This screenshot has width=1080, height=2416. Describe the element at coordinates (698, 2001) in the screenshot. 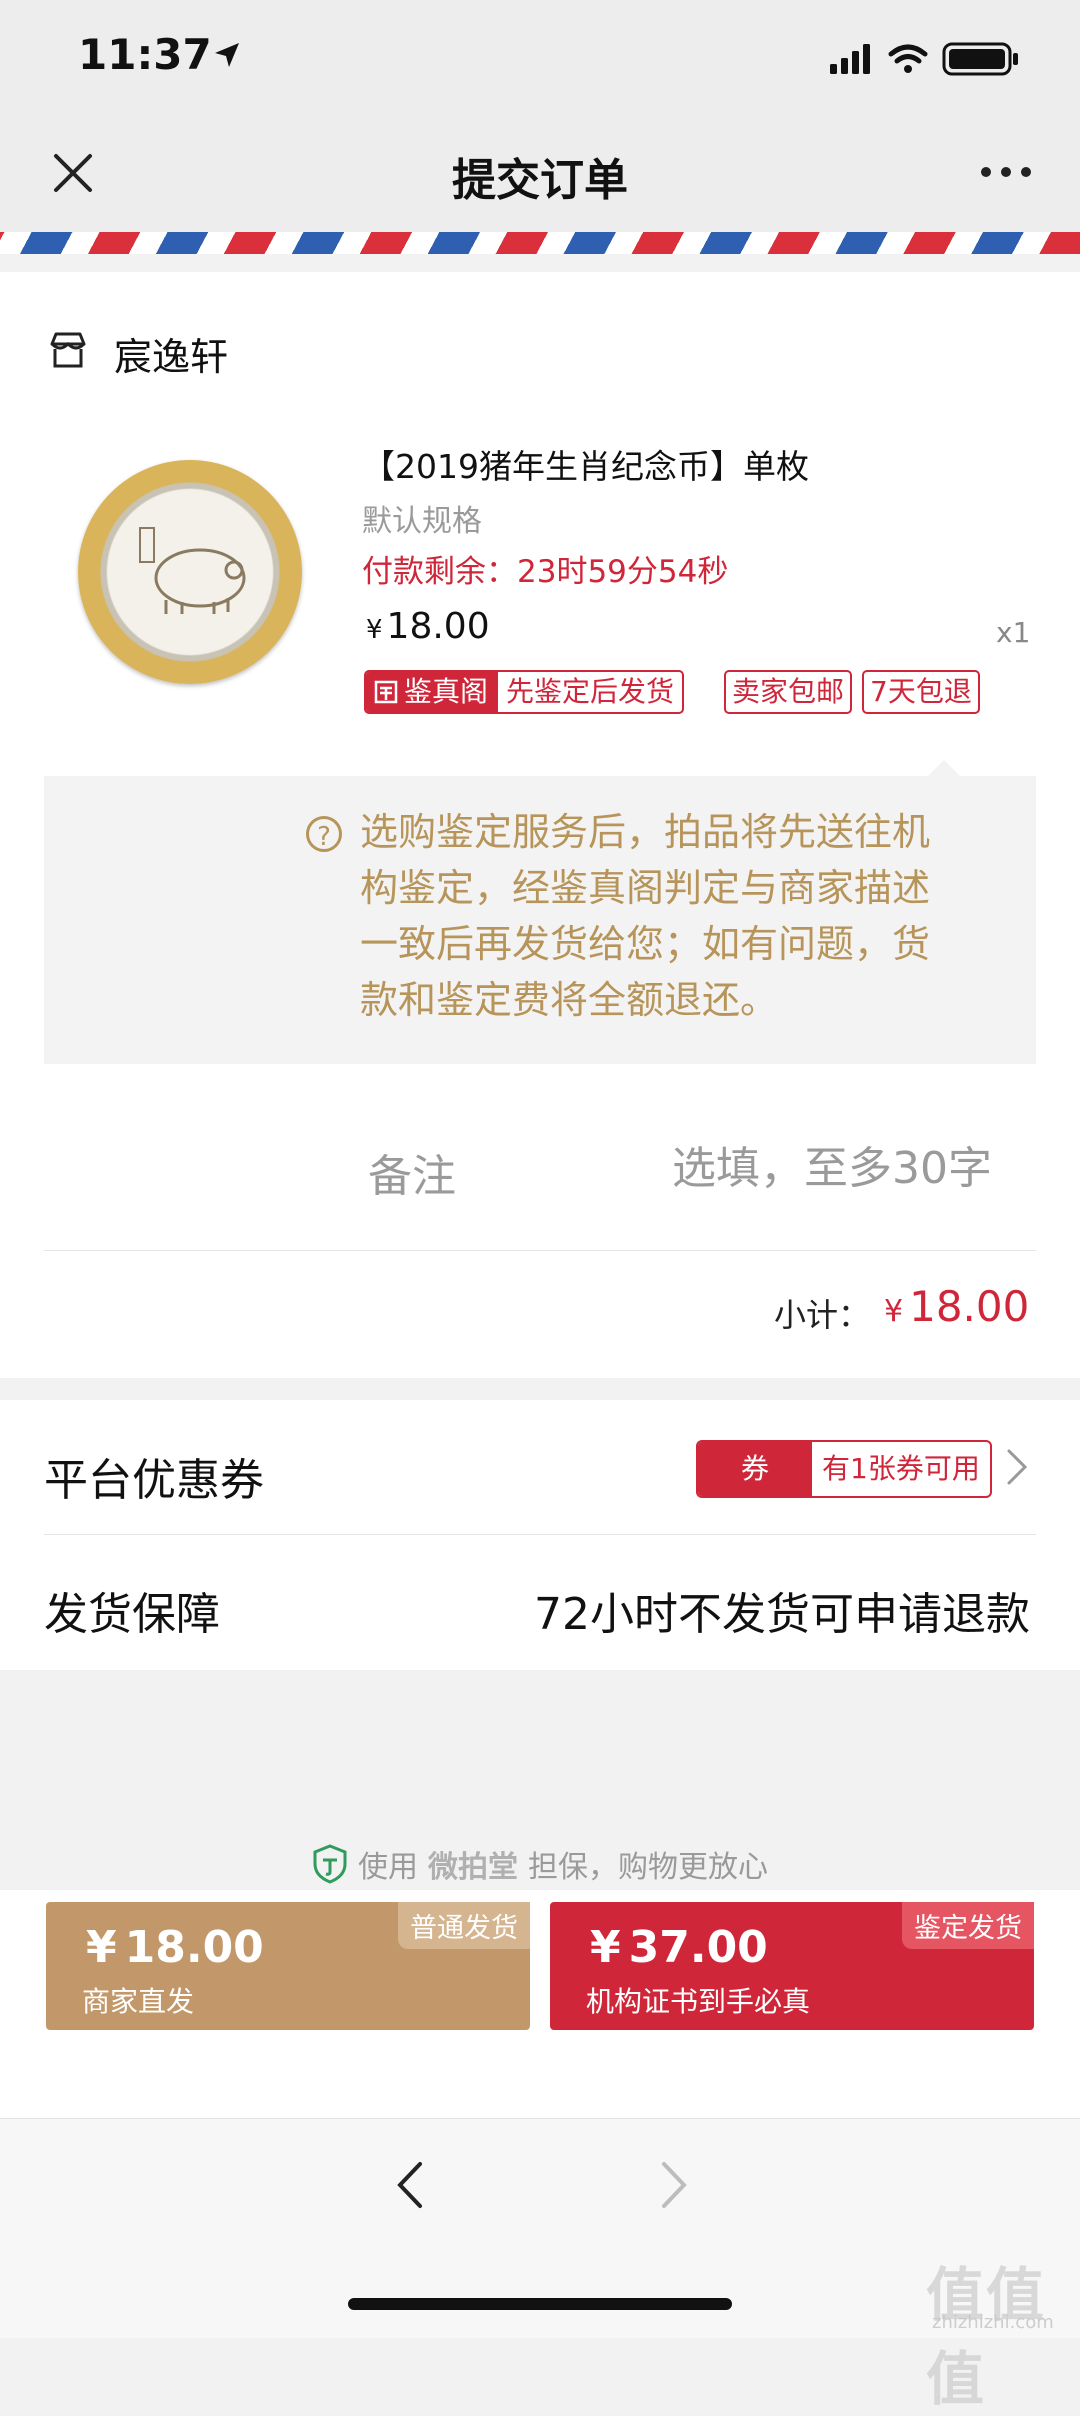

I see `appraisal-shipping-desc: 机构证书到手必真` at that location.